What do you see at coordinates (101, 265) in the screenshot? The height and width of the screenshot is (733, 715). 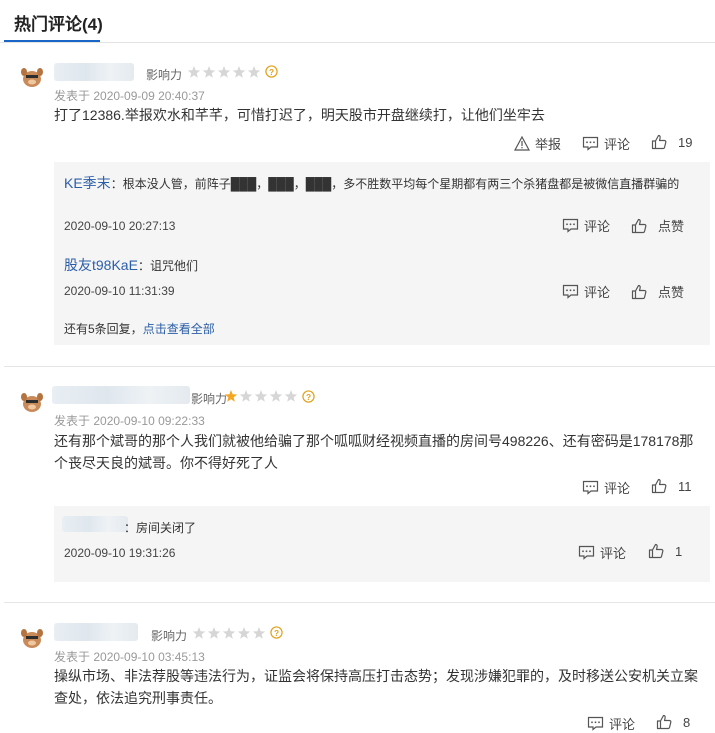 I see `reply-username: 股友t98KaE` at bounding box center [101, 265].